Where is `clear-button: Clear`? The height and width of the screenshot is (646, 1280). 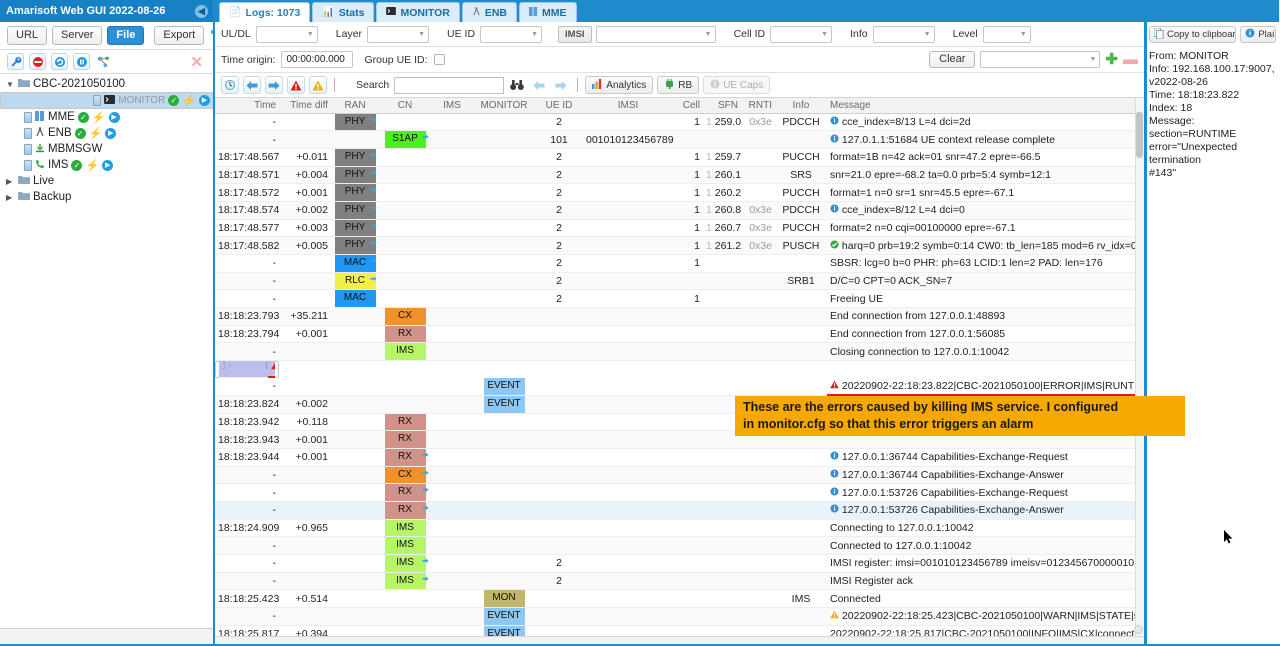
clear-button: Clear is located at coordinates (952, 59).